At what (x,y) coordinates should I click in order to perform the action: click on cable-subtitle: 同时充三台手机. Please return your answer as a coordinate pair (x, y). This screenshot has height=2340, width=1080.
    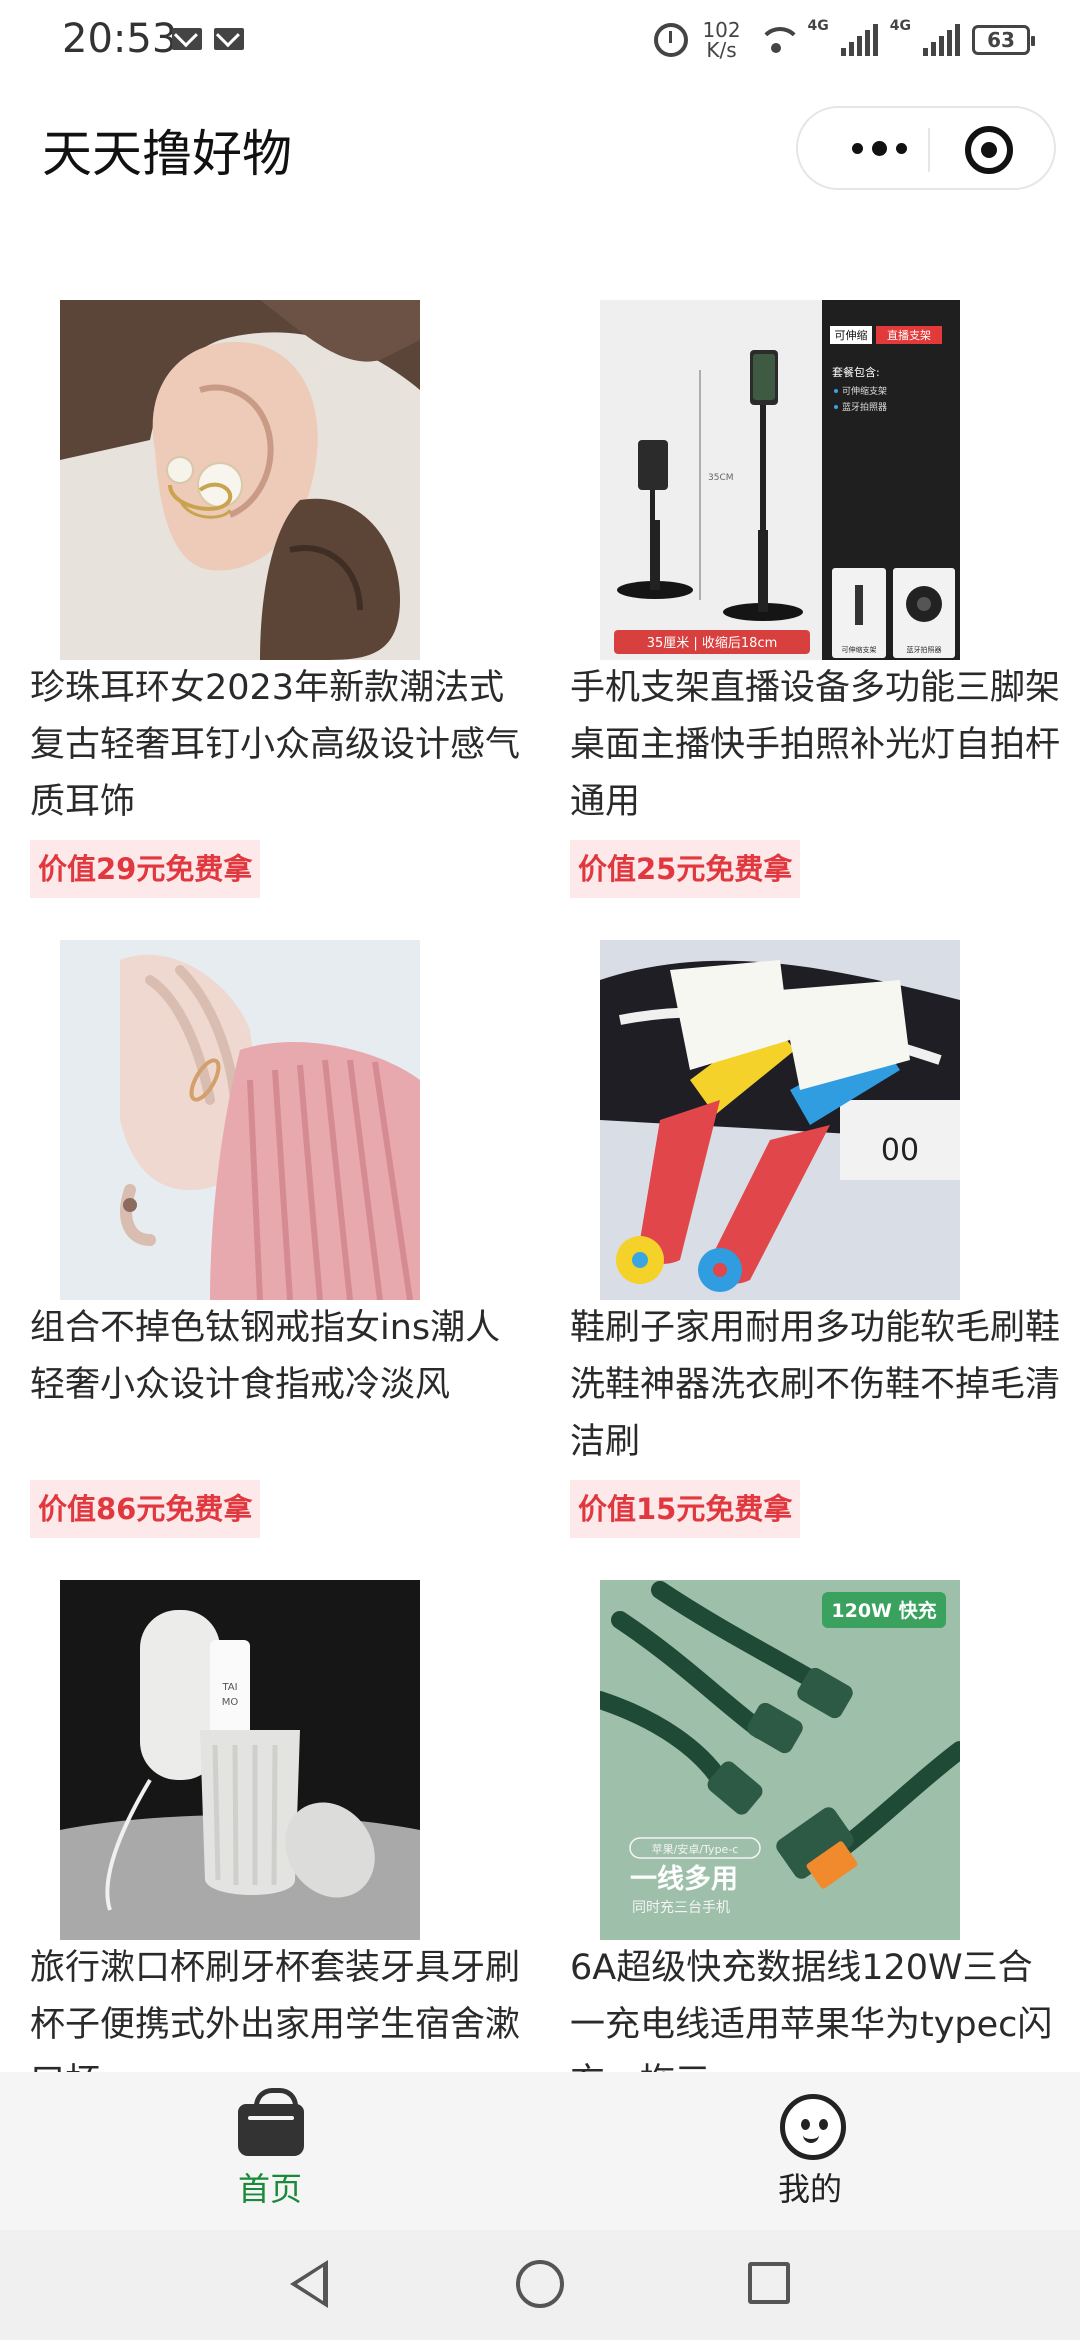
    Looking at the image, I should click on (681, 1908).